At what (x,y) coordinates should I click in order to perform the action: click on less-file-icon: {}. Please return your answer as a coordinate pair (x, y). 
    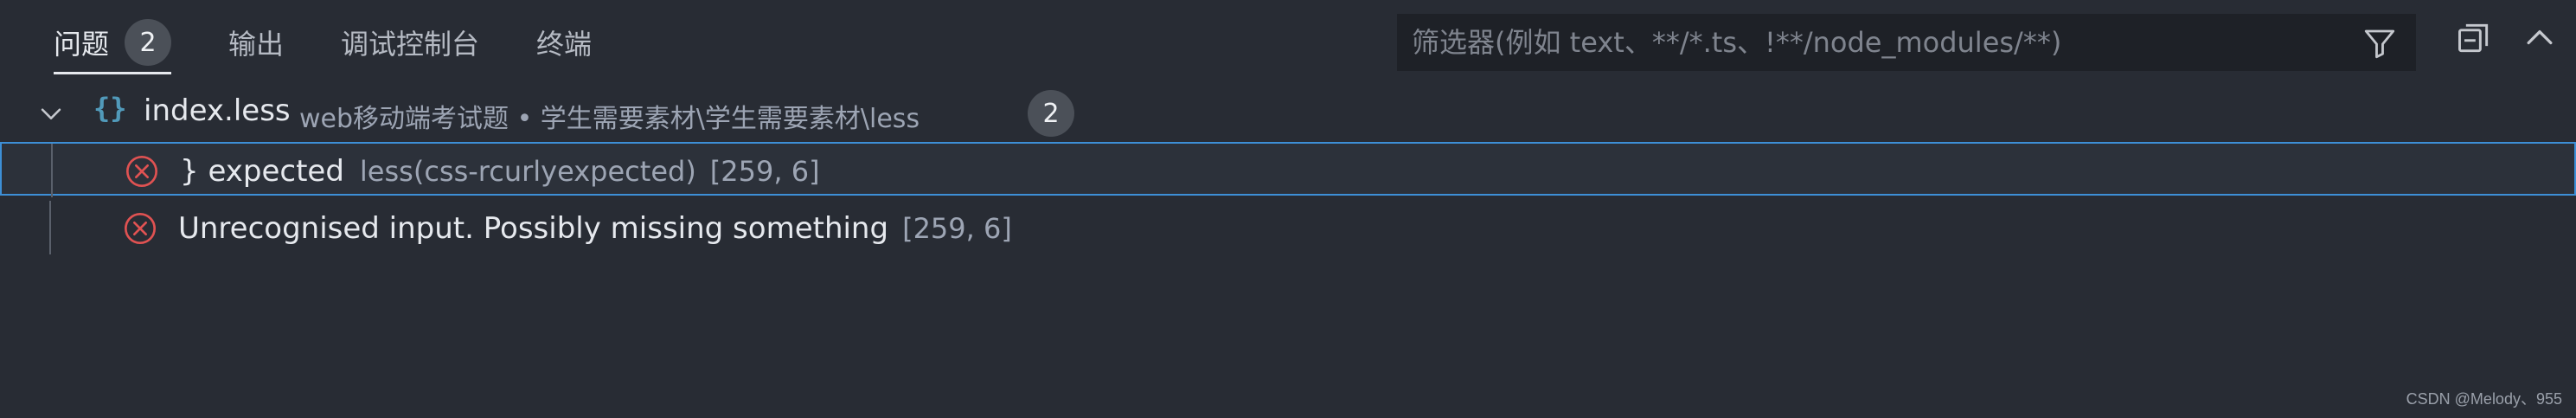
    Looking at the image, I should click on (110, 108).